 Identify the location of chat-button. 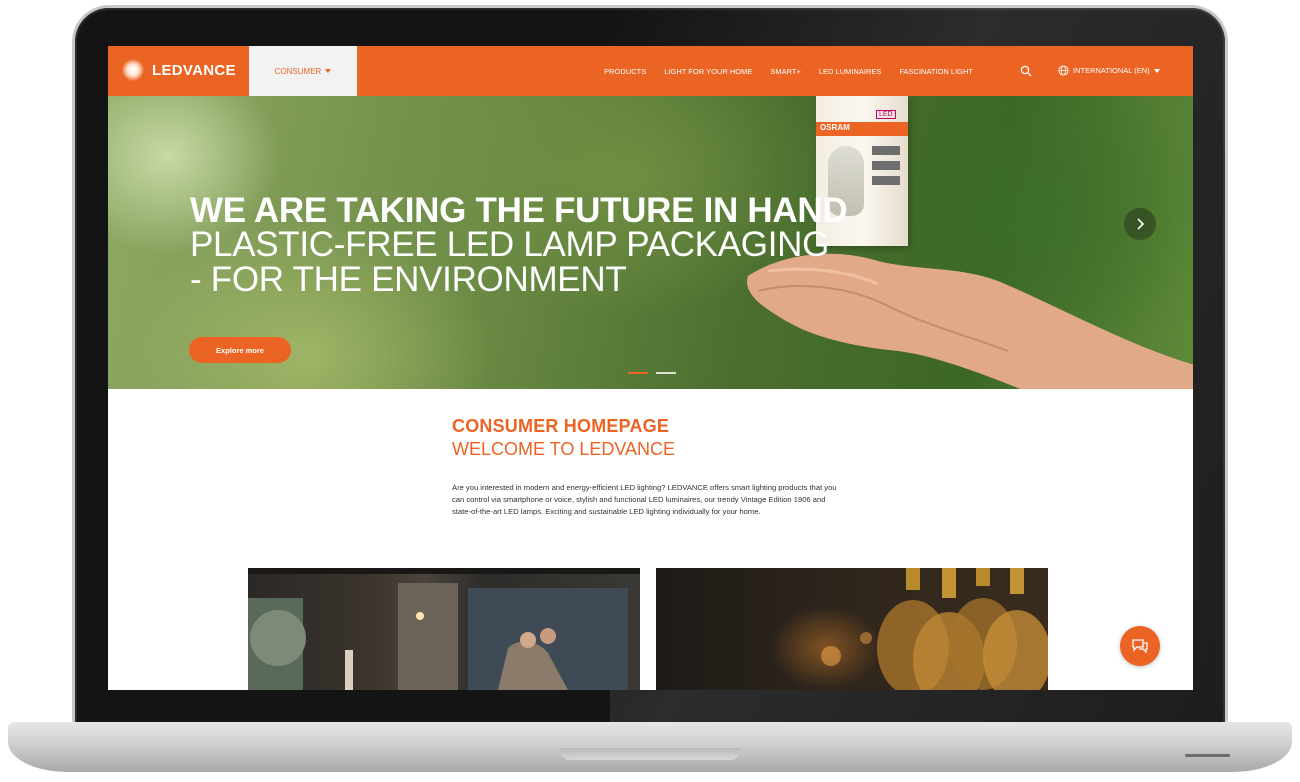
(1140, 646).